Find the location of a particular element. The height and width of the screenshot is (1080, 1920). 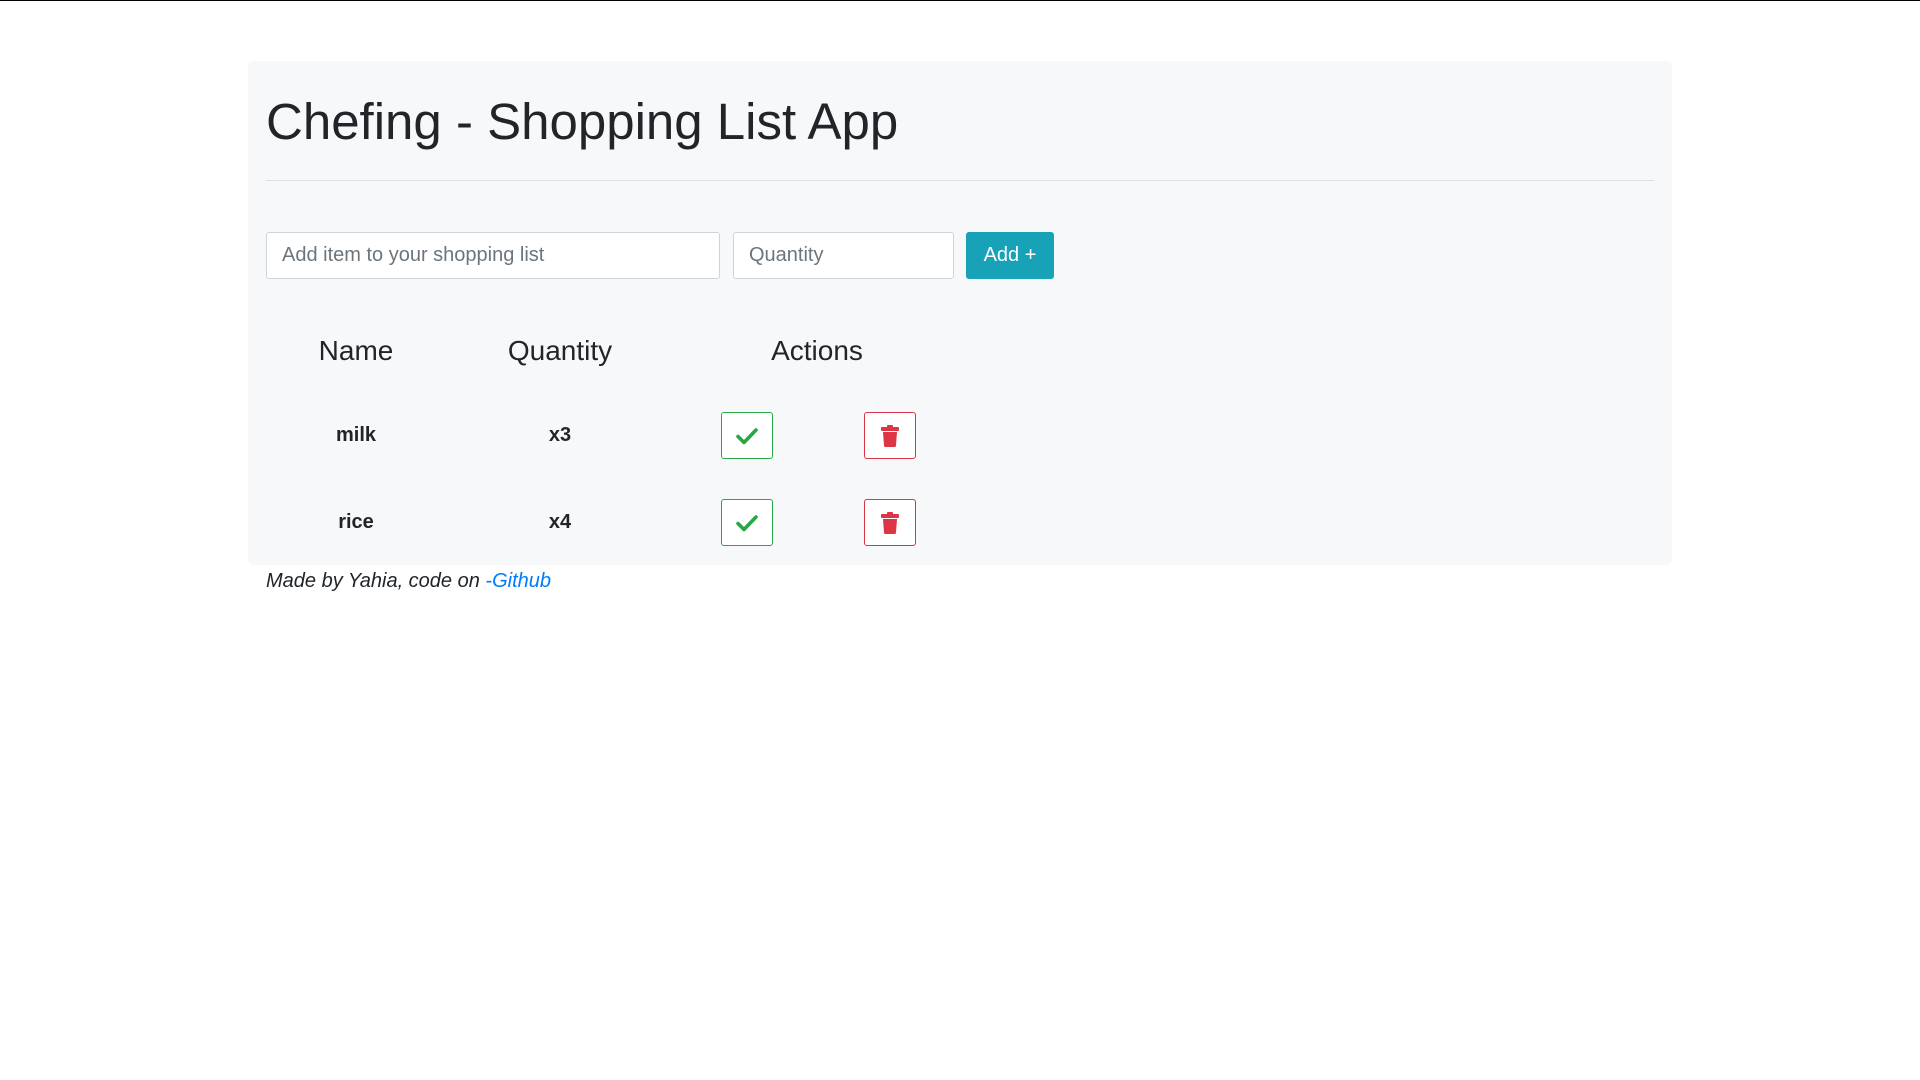

item-name: milk is located at coordinates (356, 435).